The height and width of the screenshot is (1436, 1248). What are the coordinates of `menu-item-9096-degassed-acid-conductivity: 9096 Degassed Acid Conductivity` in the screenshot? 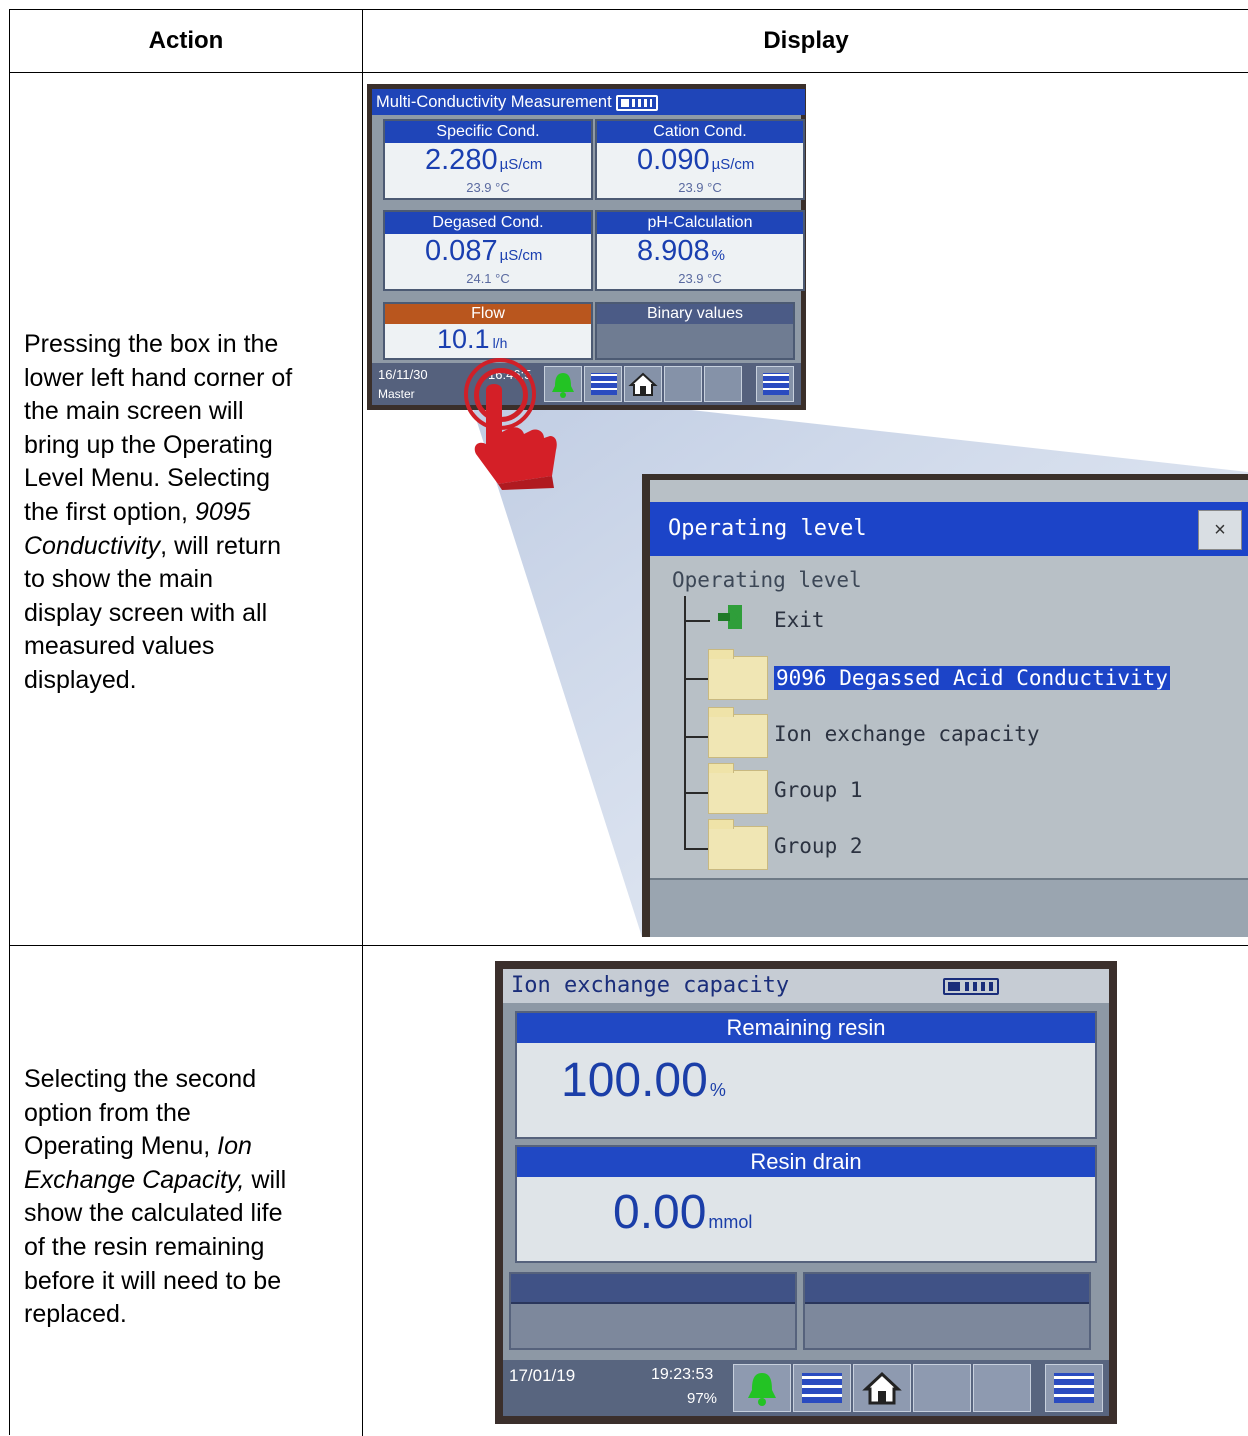 It's located at (972, 678).